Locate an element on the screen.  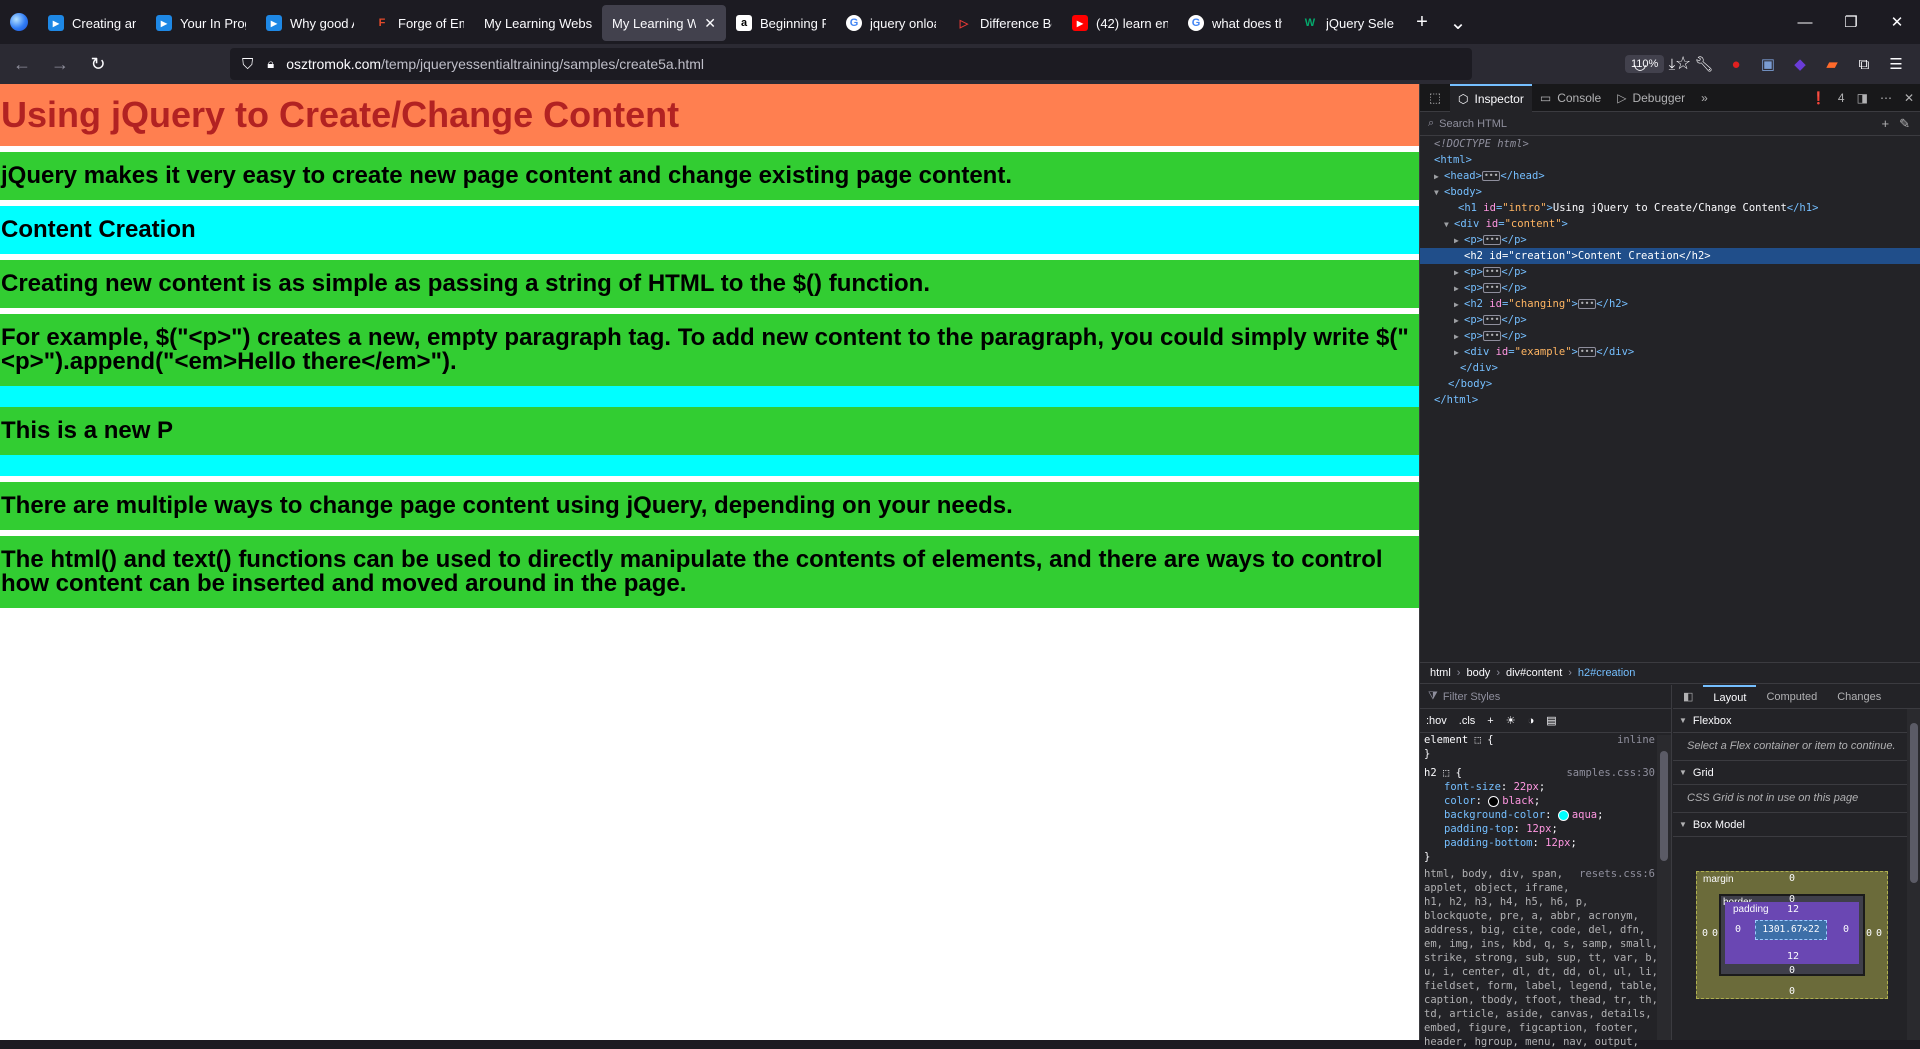
tracking-protection-icon: ⛉ is located at coordinates (247, 64).